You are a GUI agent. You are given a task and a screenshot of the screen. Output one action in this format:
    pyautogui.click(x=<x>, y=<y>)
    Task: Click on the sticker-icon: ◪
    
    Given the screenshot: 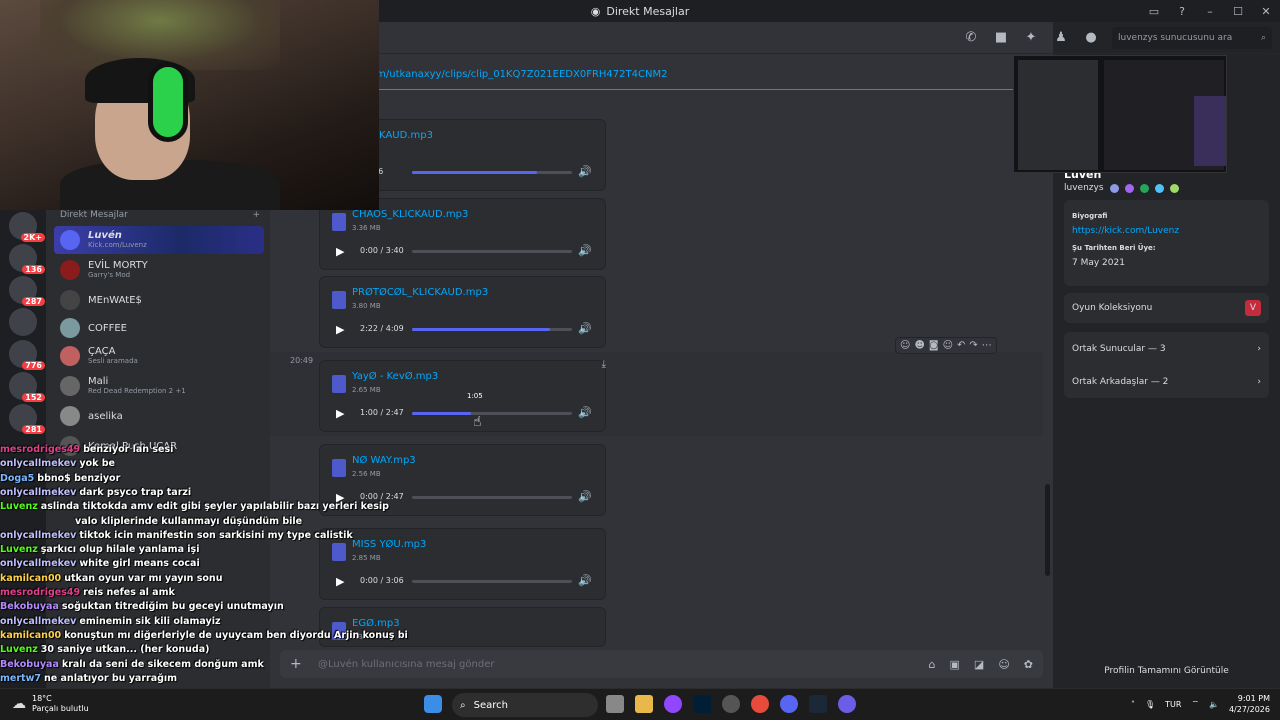 What is the action you would take?
    pyautogui.click(x=979, y=664)
    